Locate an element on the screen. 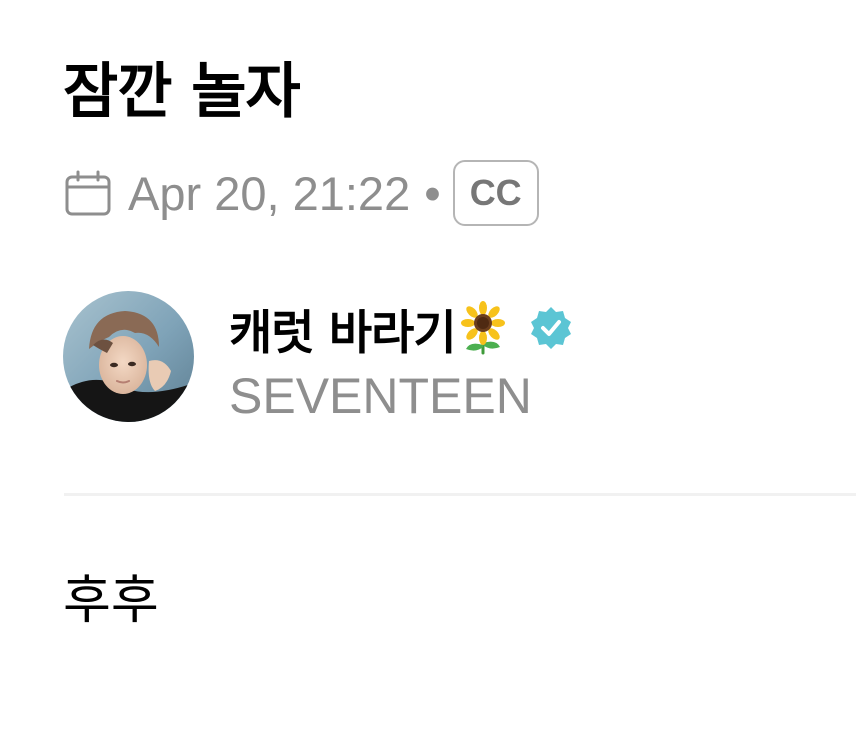 This screenshot has width=856, height=736. post-date: Apr 20, 21:22 is located at coordinates (269, 193).